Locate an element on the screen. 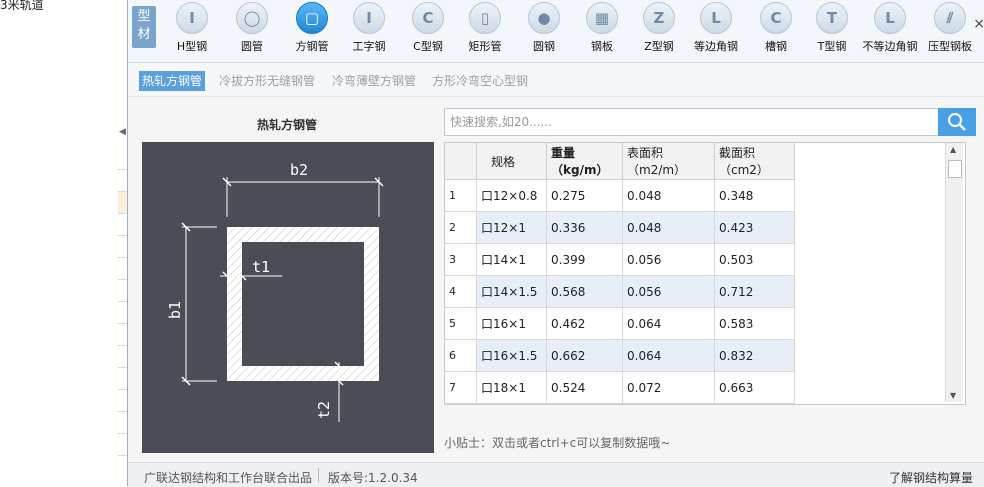 This screenshot has width=984, height=487. footer-credit: 广联达钢结构和工作台联合出品 is located at coordinates (228, 478).